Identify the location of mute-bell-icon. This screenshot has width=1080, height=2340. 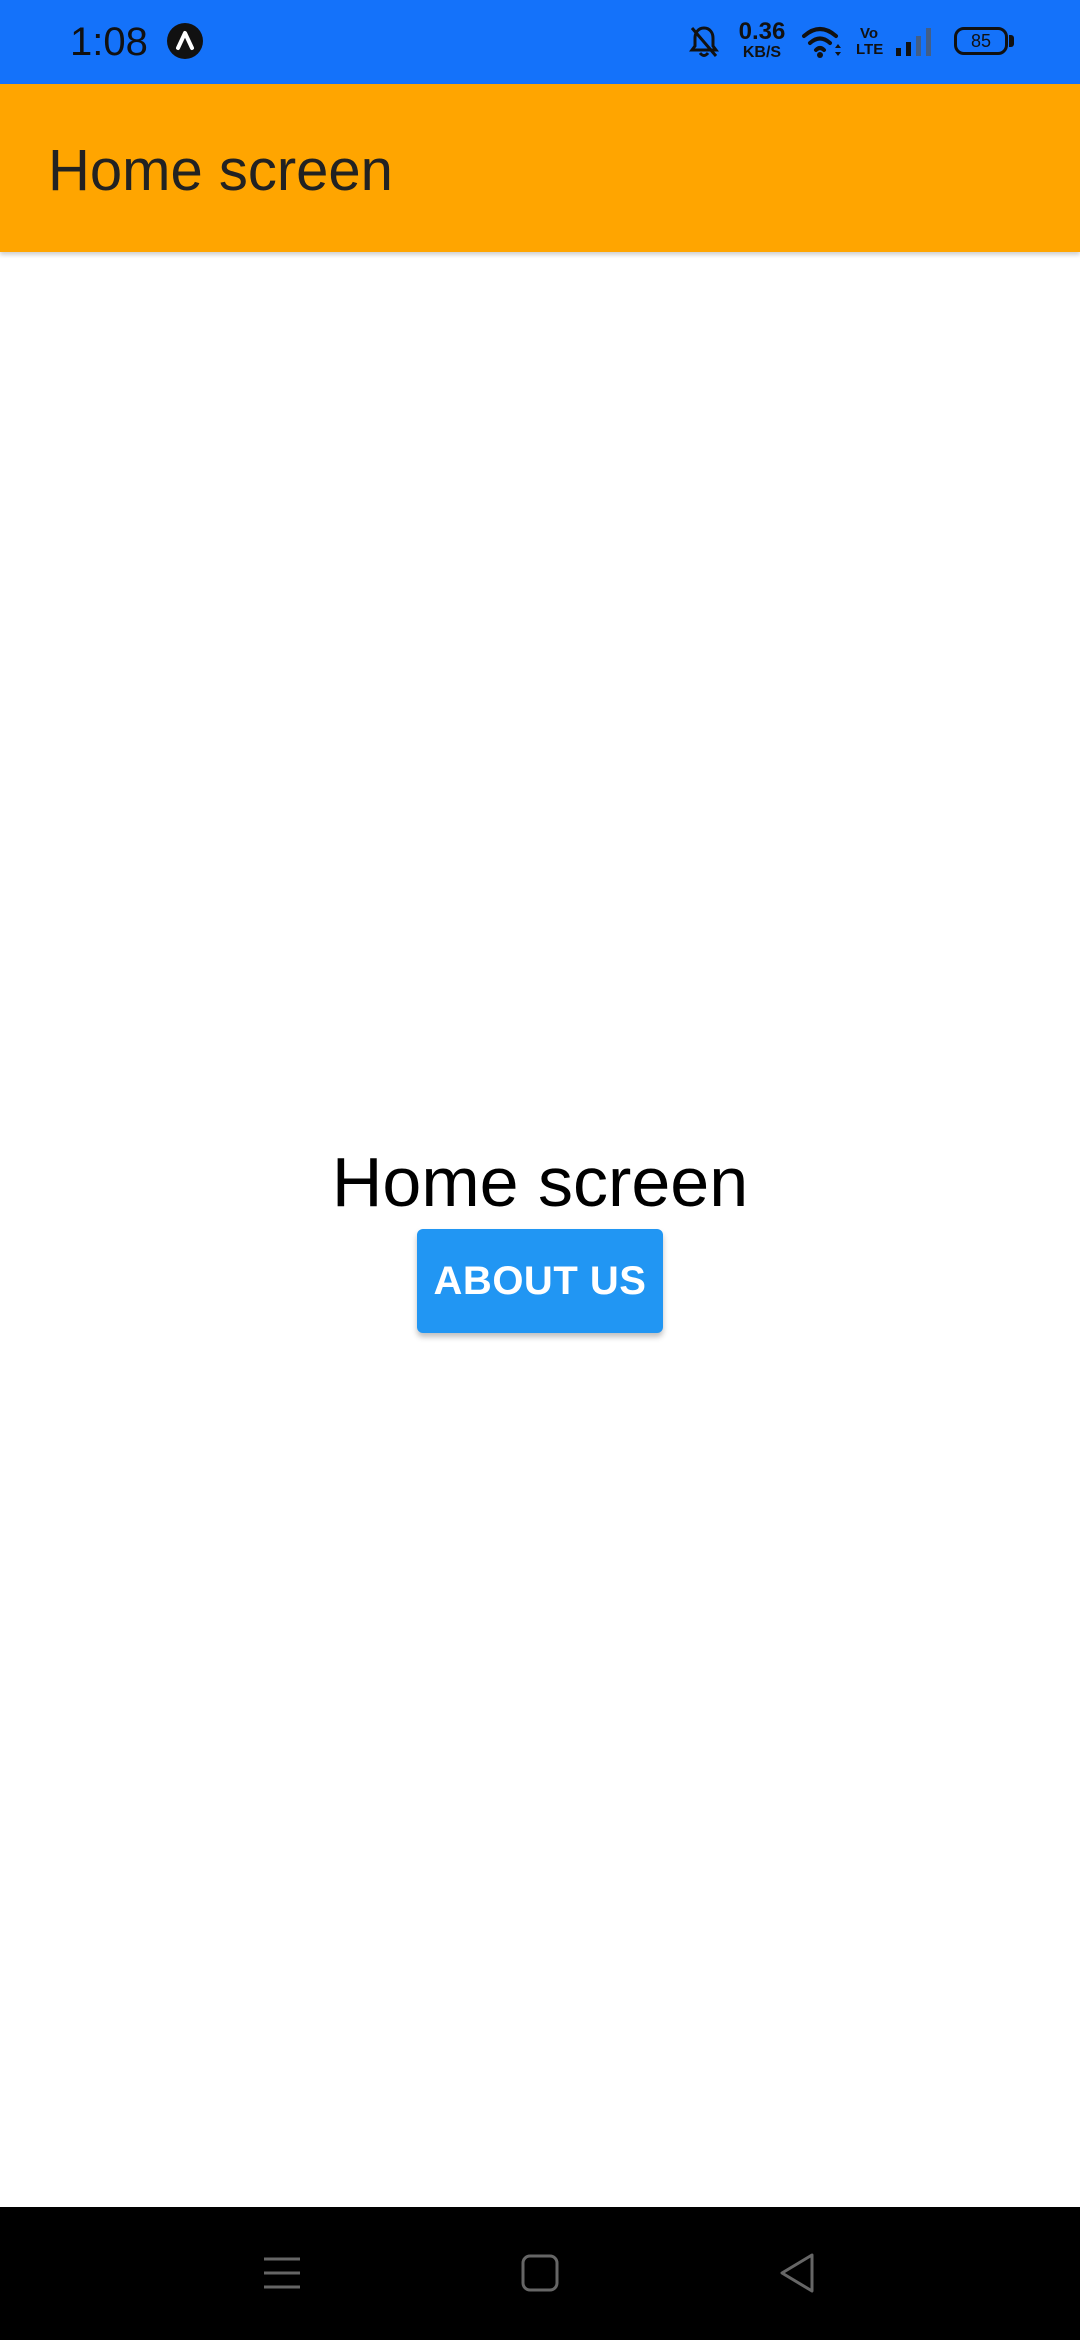
(704, 41).